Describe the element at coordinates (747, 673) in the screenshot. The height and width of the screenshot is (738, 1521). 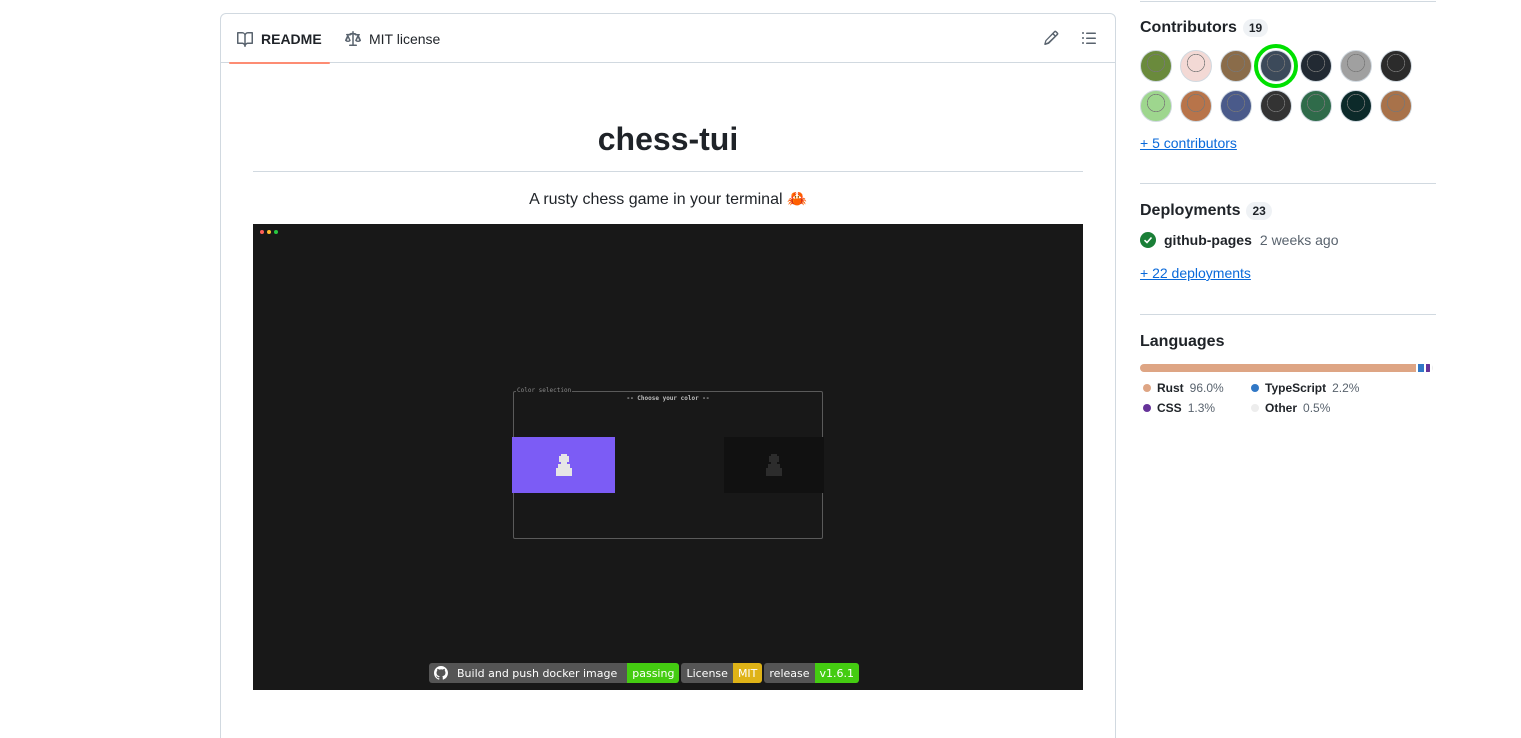
I see `license-badge-value: MIT` at that location.